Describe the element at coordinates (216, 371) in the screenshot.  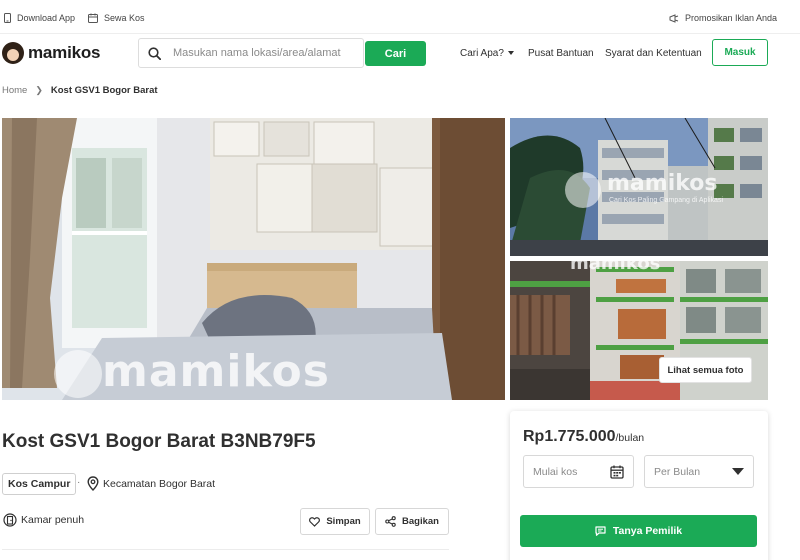
I see `main-photo-watermark: mamikos` at that location.